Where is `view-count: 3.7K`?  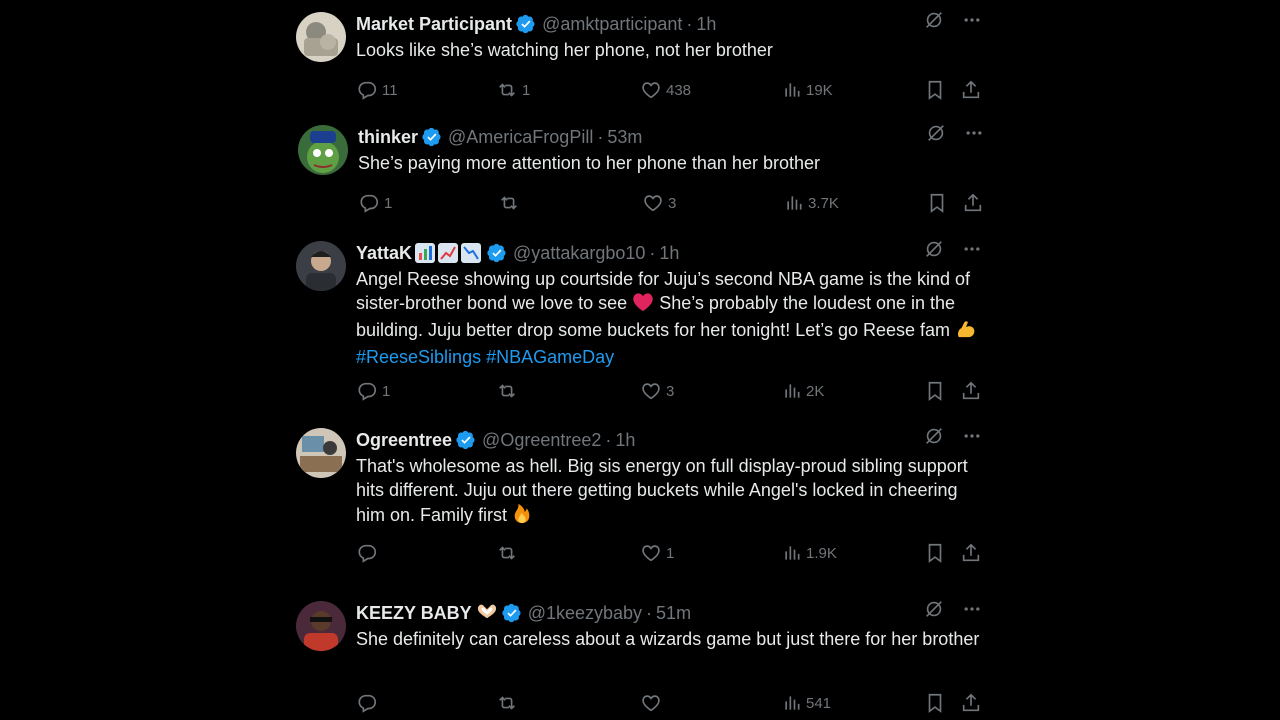 view-count: 3.7K is located at coordinates (823, 203).